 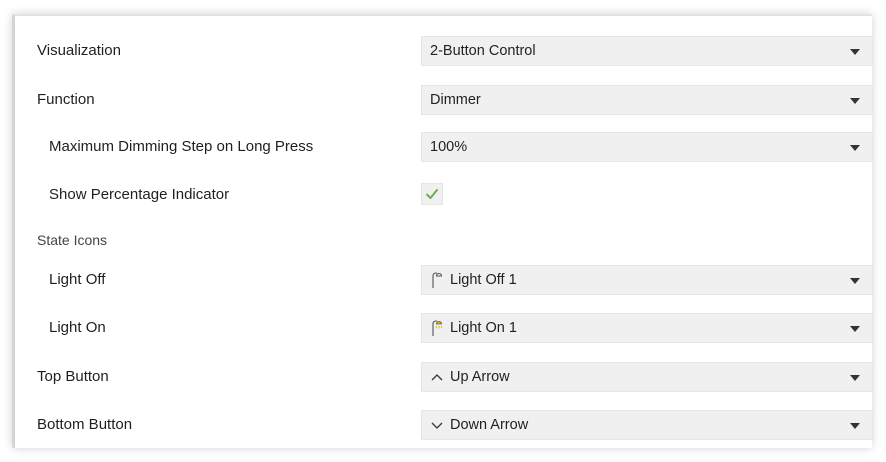 What do you see at coordinates (443, 241) in the screenshot?
I see `row-state-icons: State Icons` at bounding box center [443, 241].